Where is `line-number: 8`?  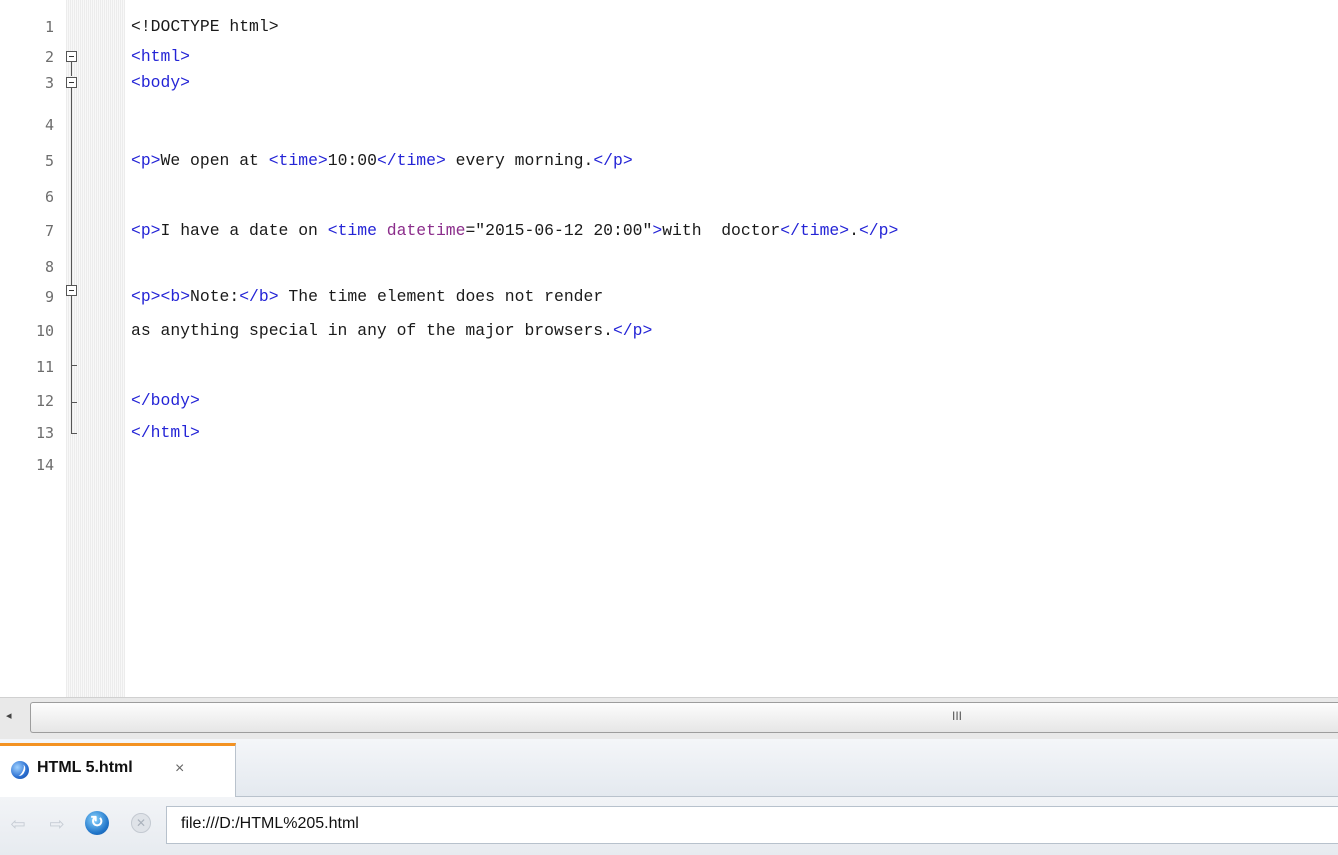 line-number: 8 is located at coordinates (49, 267).